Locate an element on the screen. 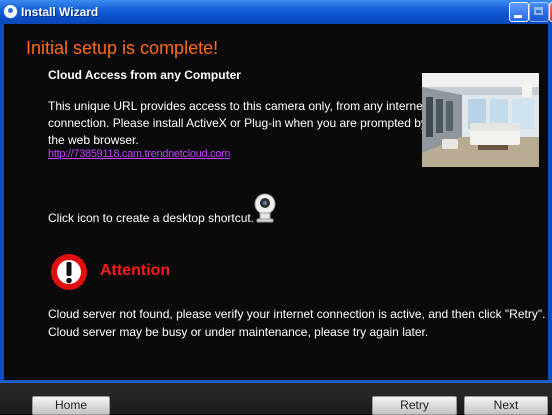 Image resolution: width=552 pixels, height=415 pixels. page-title: Initial setup is complete! is located at coordinates (122, 48).